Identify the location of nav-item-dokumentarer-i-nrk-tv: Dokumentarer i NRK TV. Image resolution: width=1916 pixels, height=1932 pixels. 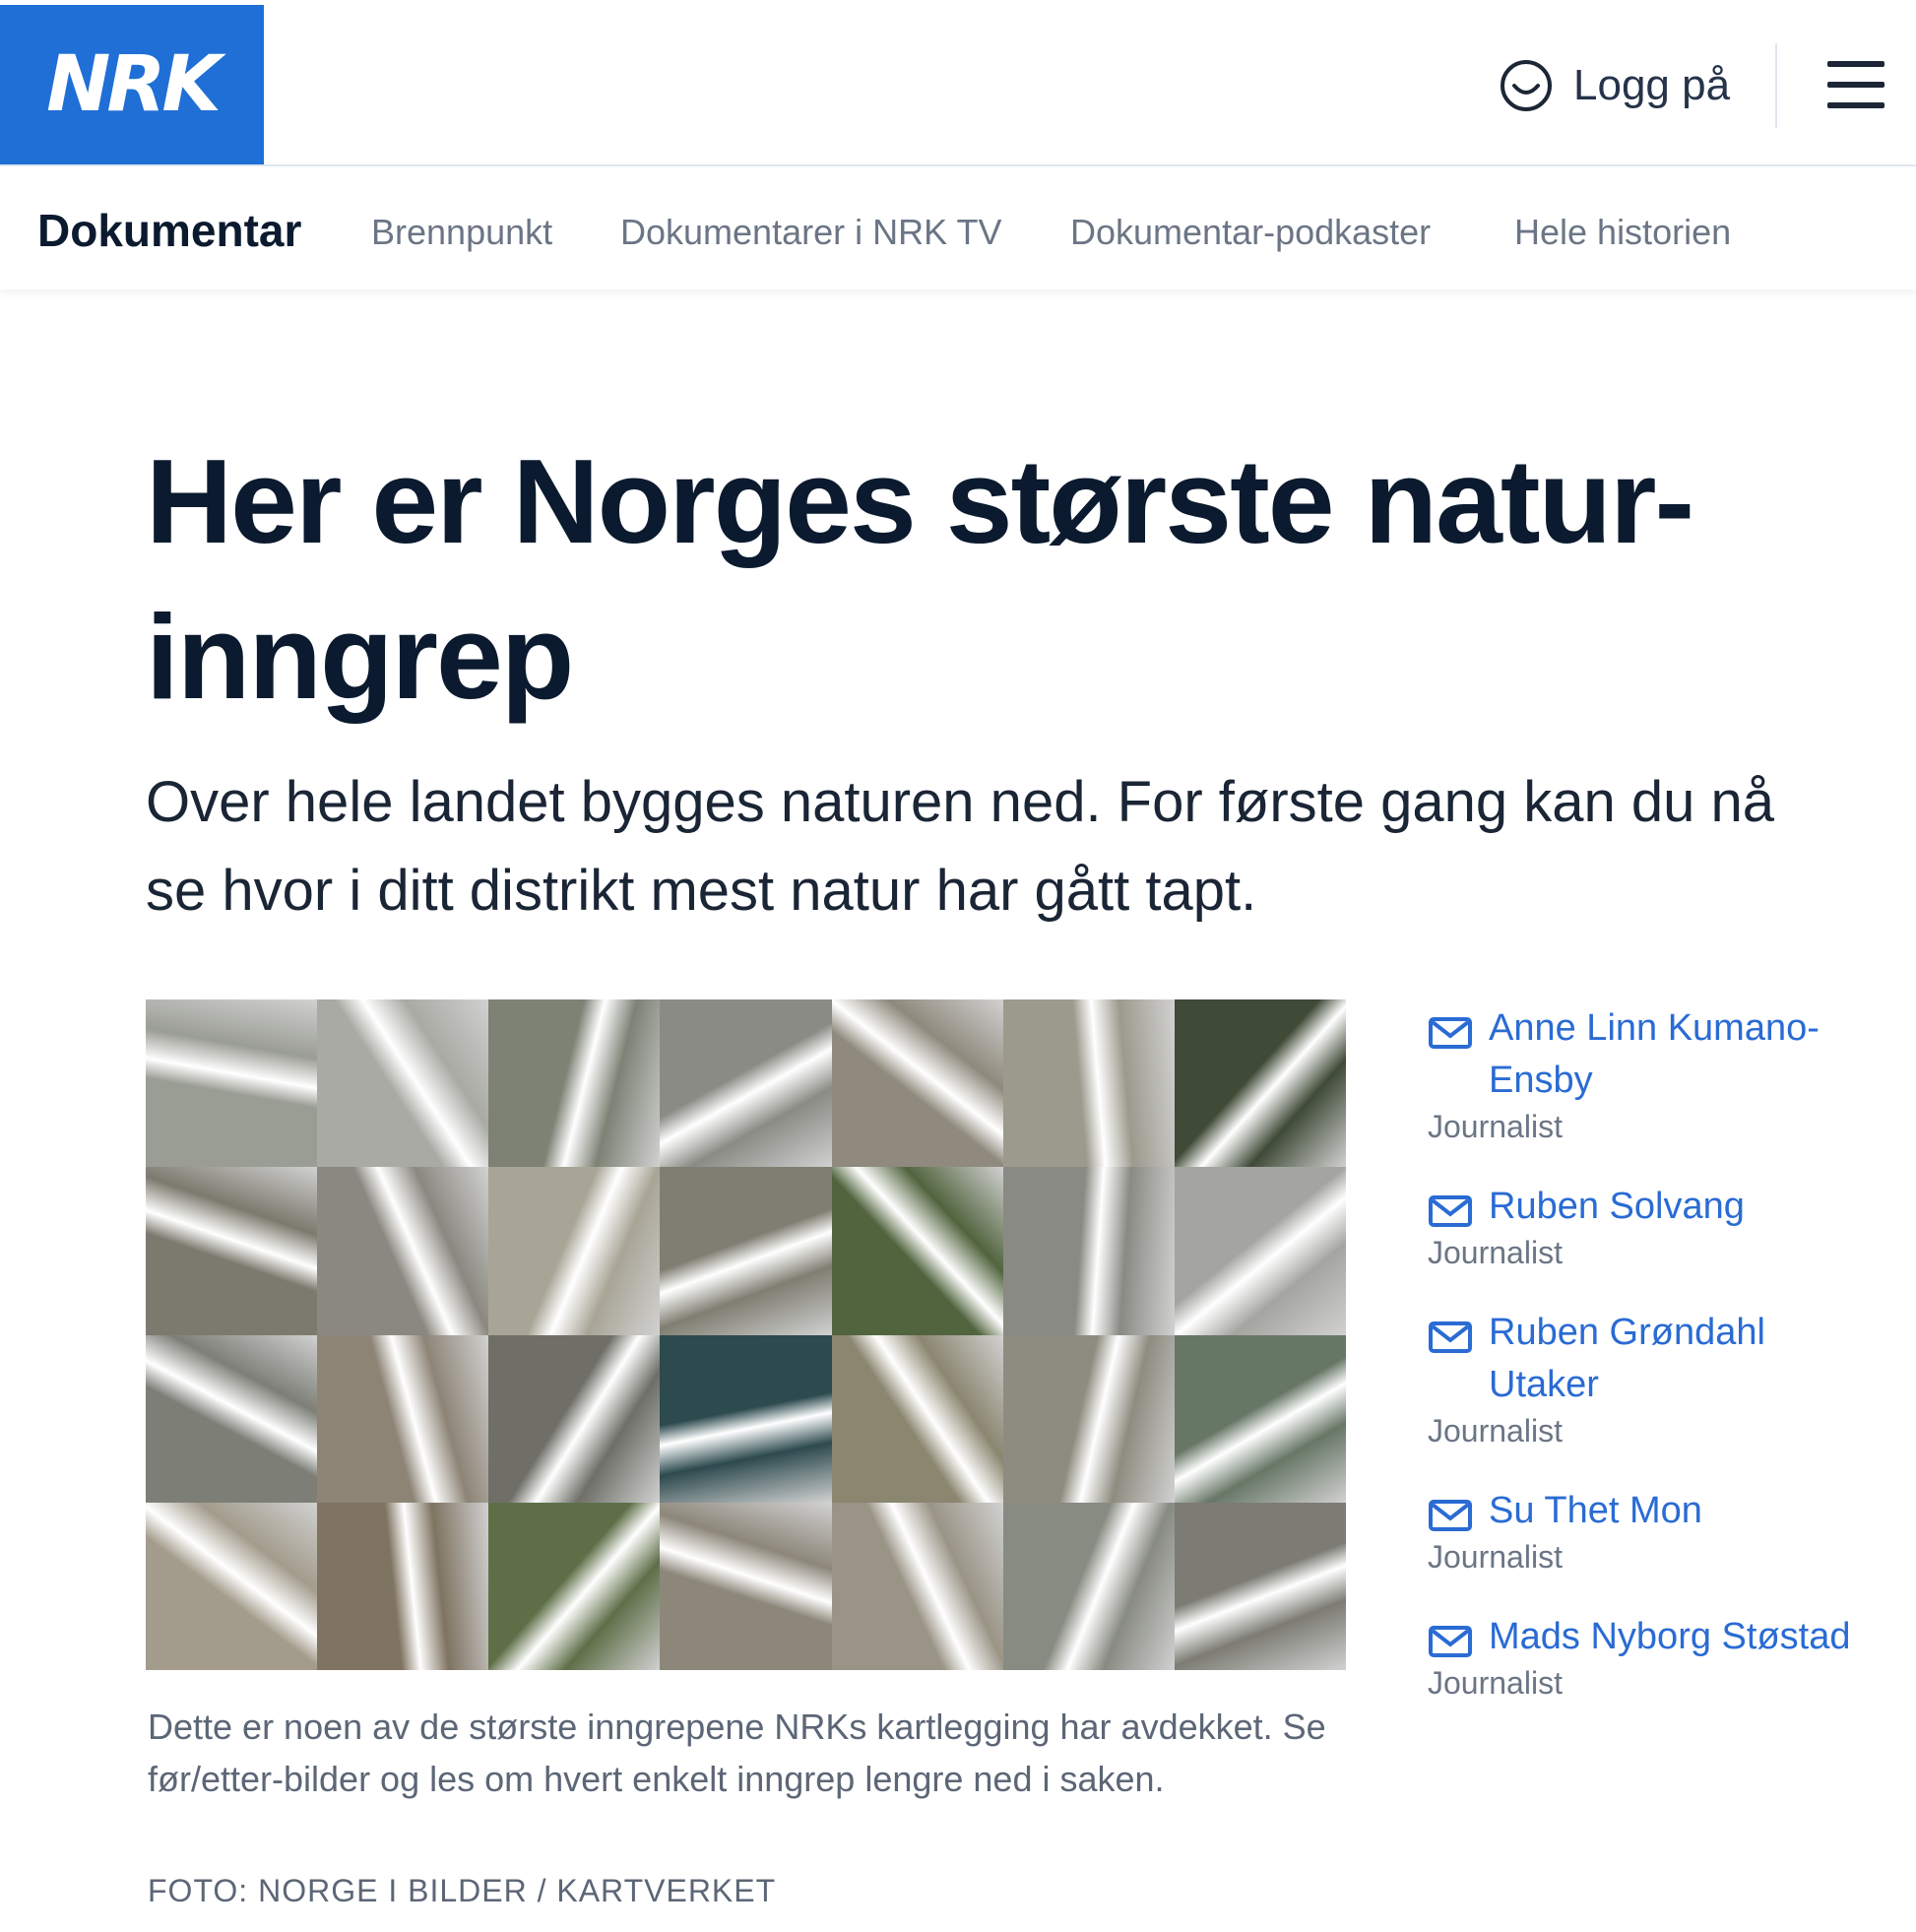
(811, 232).